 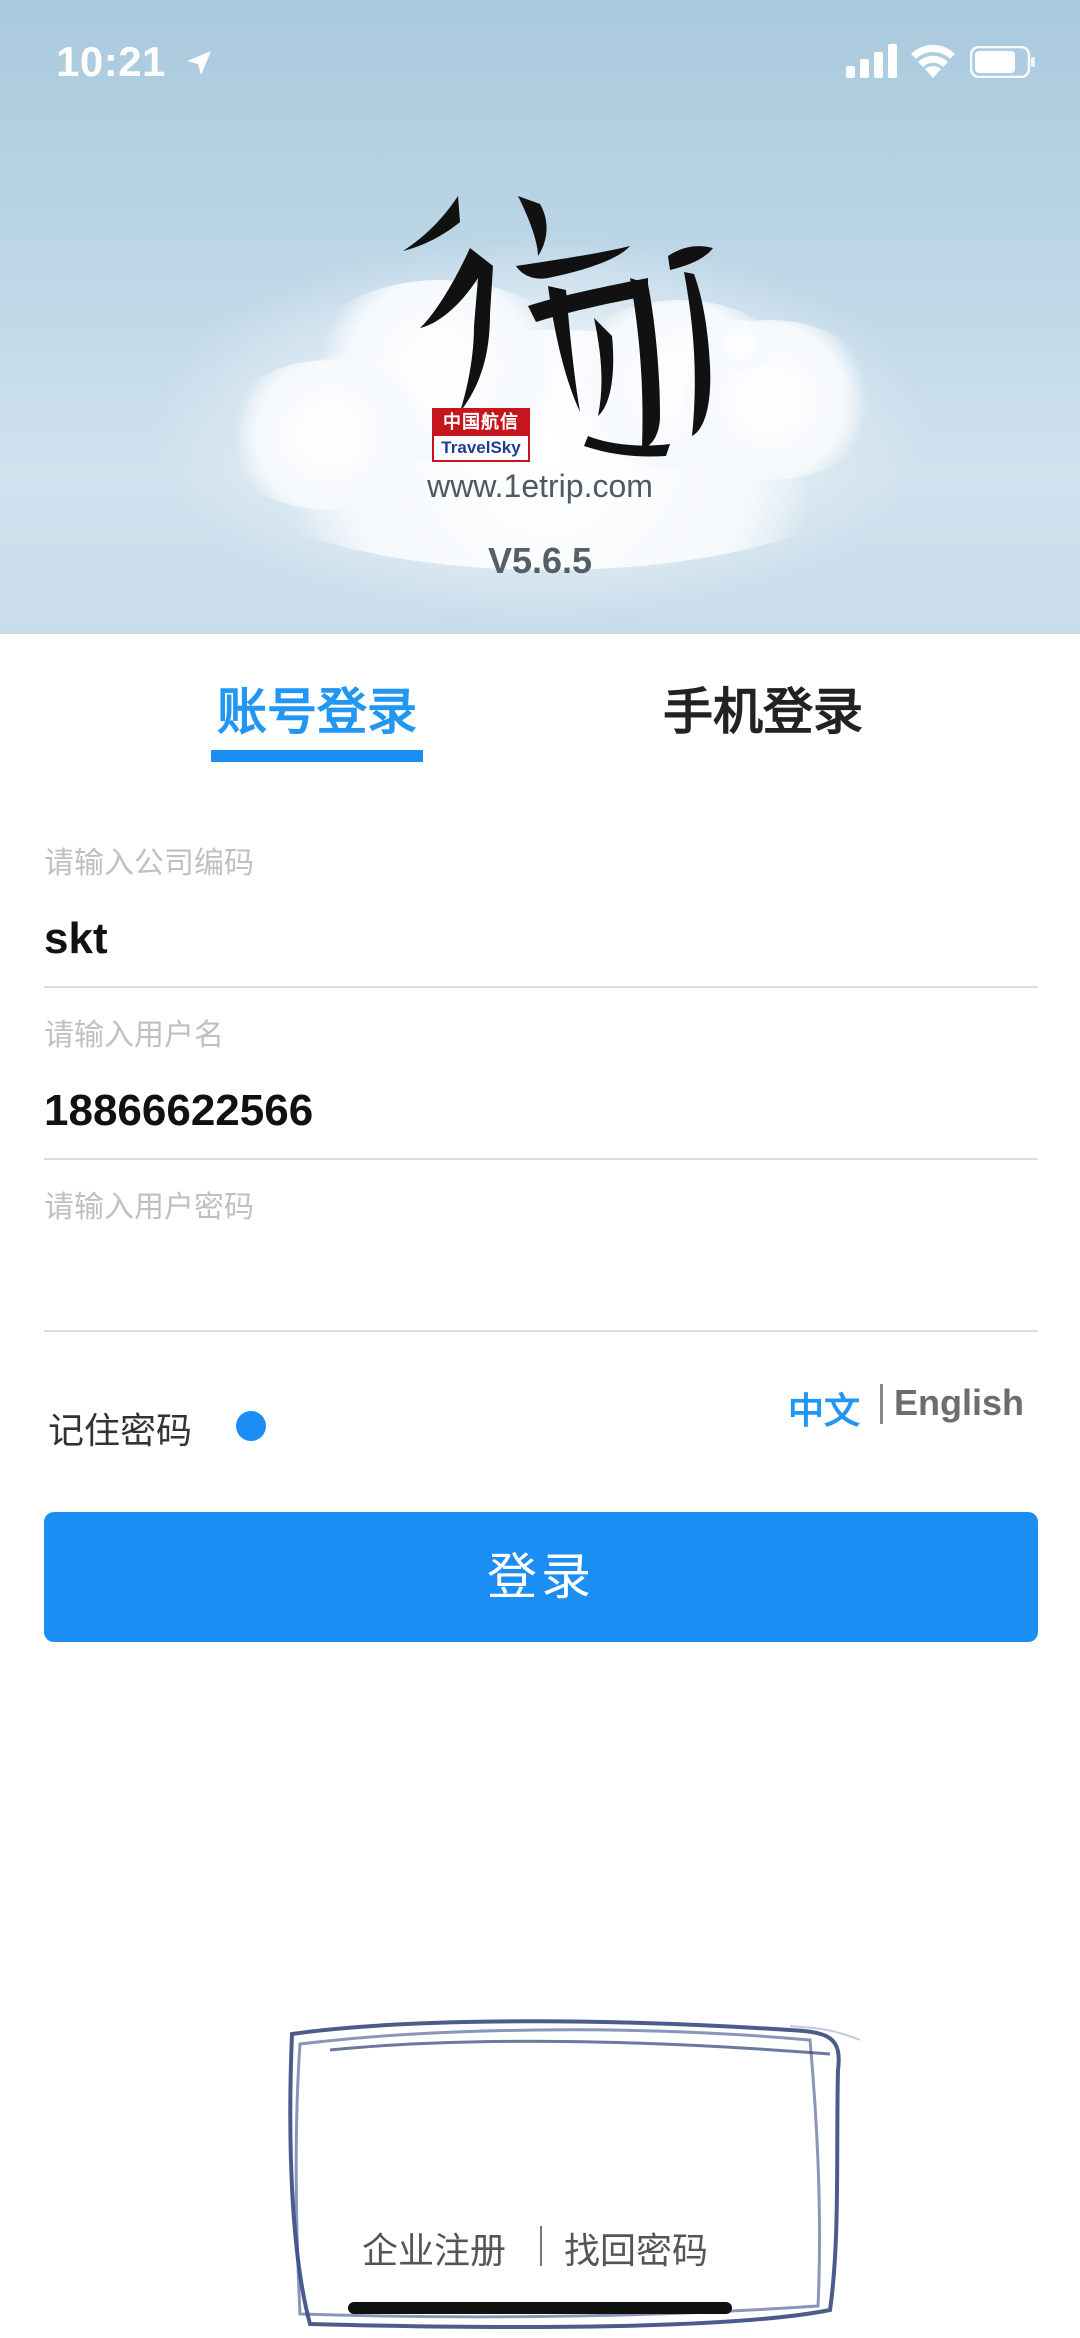 What do you see at coordinates (871, 61) in the screenshot?
I see `cellular-signal-icon` at bounding box center [871, 61].